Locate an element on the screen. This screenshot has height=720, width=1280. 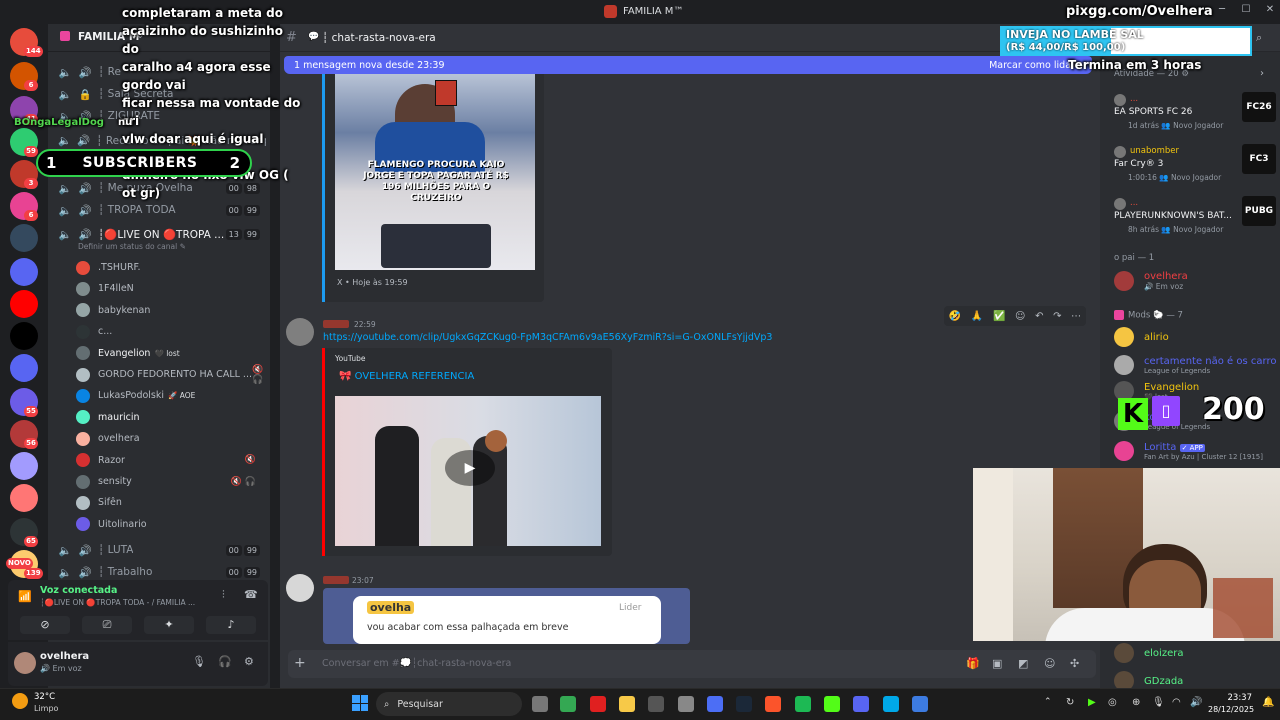
gift-icon: 🎁 is located at coordinates (973, 663).